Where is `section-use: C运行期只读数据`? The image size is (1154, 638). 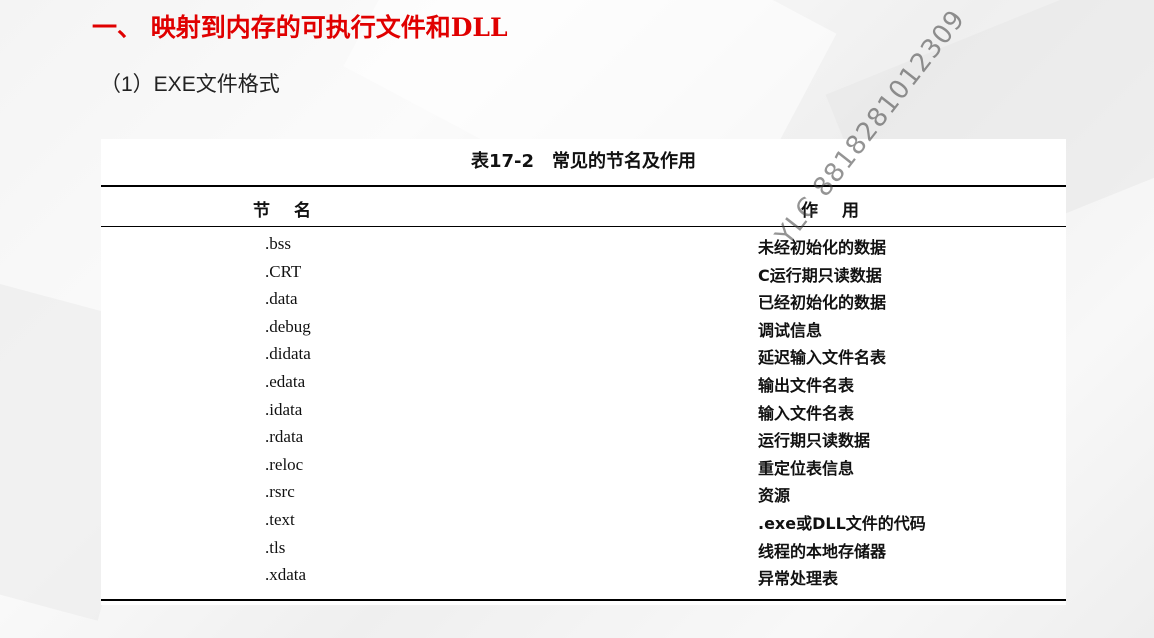 section-use: C运行期只读数据 is located at coordinates (820, 275).